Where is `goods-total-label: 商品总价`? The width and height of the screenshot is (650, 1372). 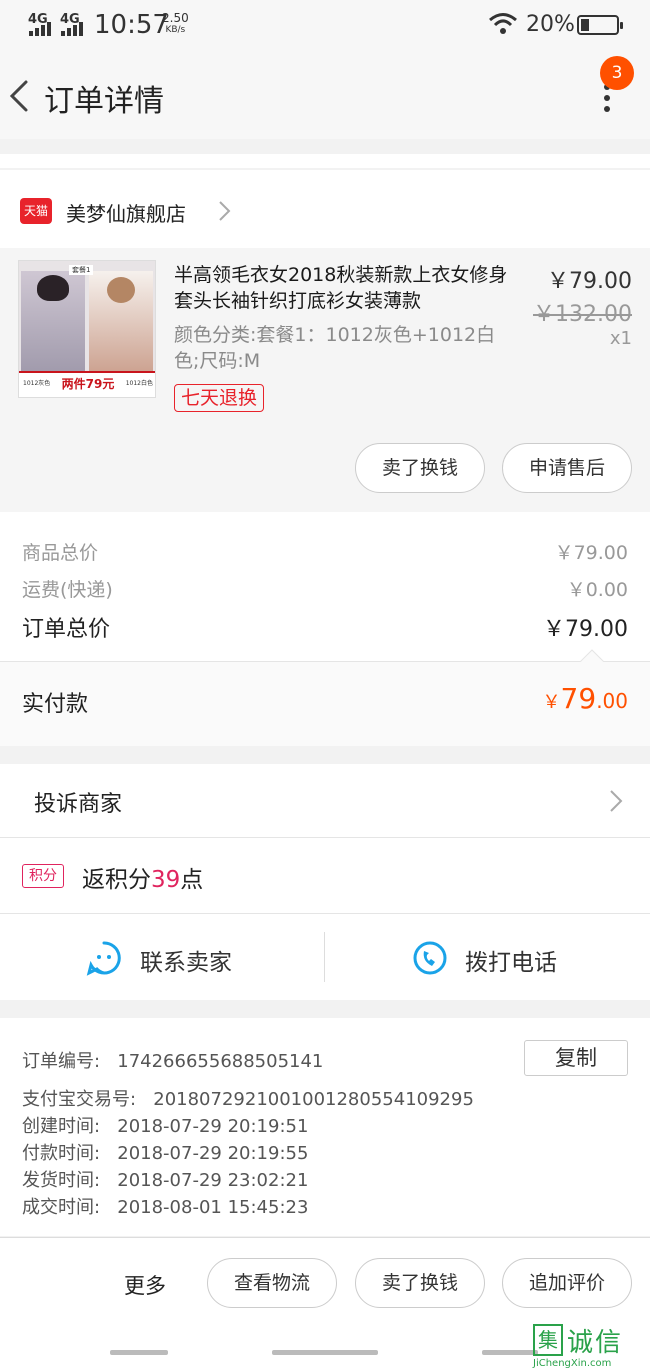 goods-total-label: 商品总价 is located at coordinates (60, 553).